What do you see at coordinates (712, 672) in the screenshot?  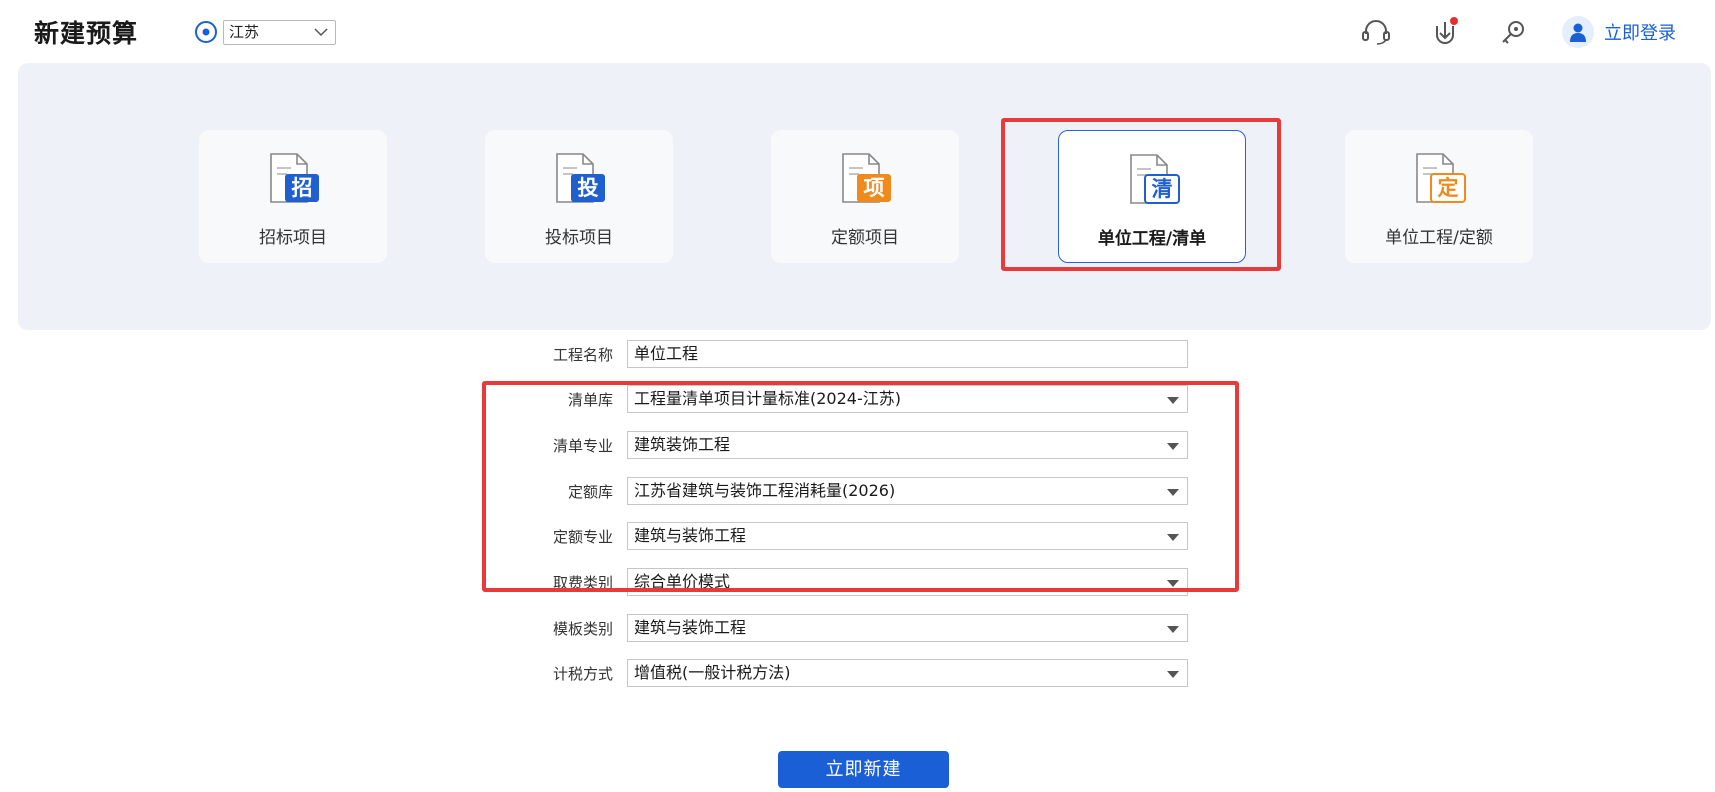 I see `field-value: 增值税(一般计税方法)` at bounding box center [712, 672].